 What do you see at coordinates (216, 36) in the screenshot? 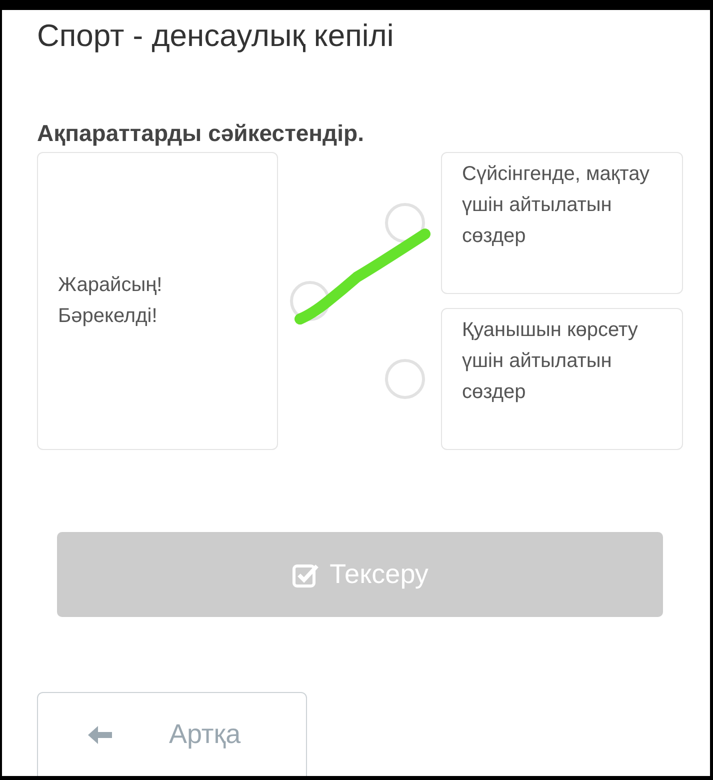
I see `page-title: Спорт - денсаулық кепілі` at bounding box center [216, 36].